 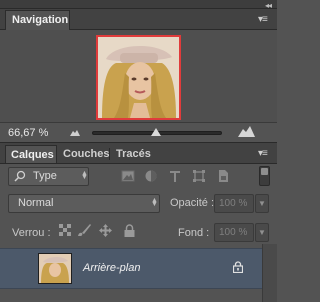 I want to click on panel-dock-top-bar, so click(x=138, y=4).